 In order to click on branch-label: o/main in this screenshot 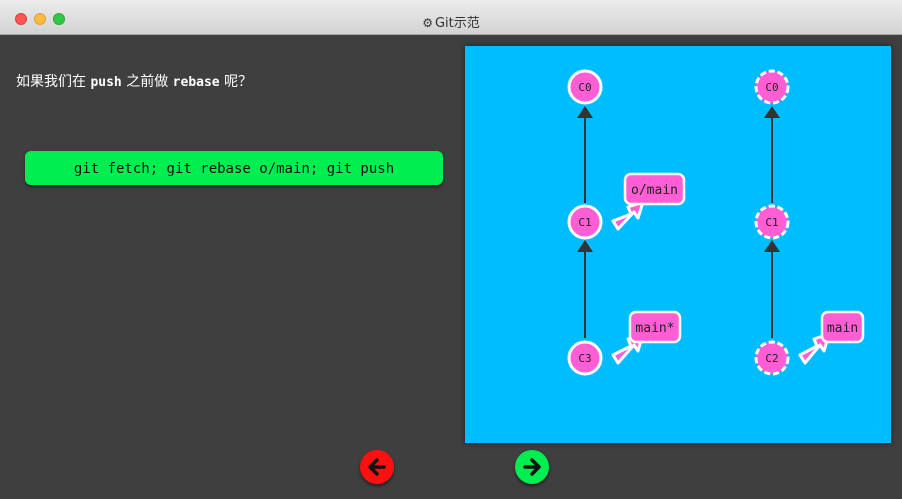, I will do `click(654, 190)`.